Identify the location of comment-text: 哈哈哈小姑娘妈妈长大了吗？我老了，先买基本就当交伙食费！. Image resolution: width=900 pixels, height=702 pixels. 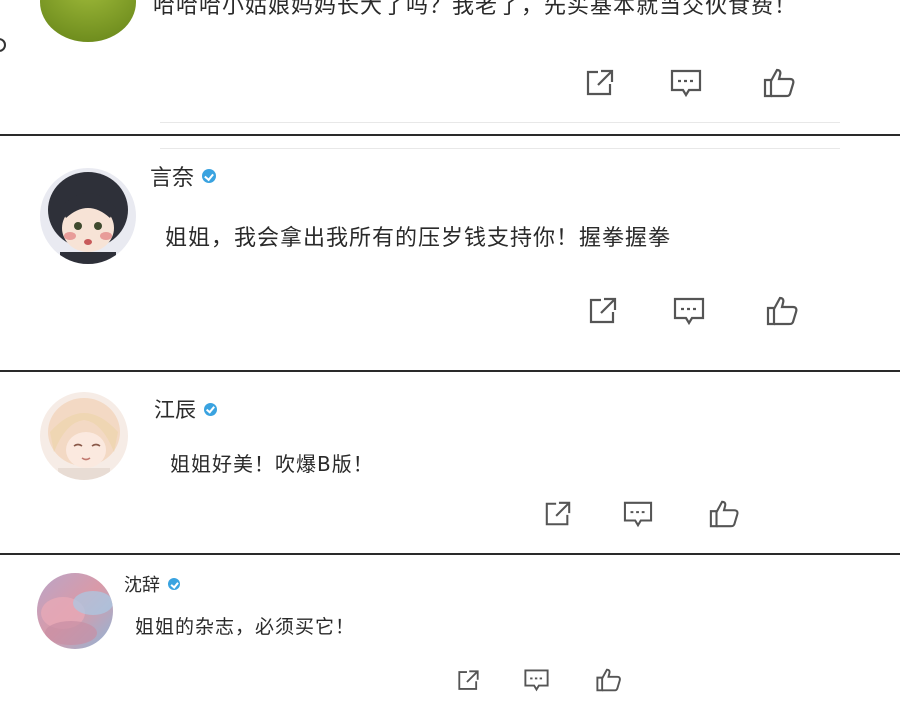
(475, 9).